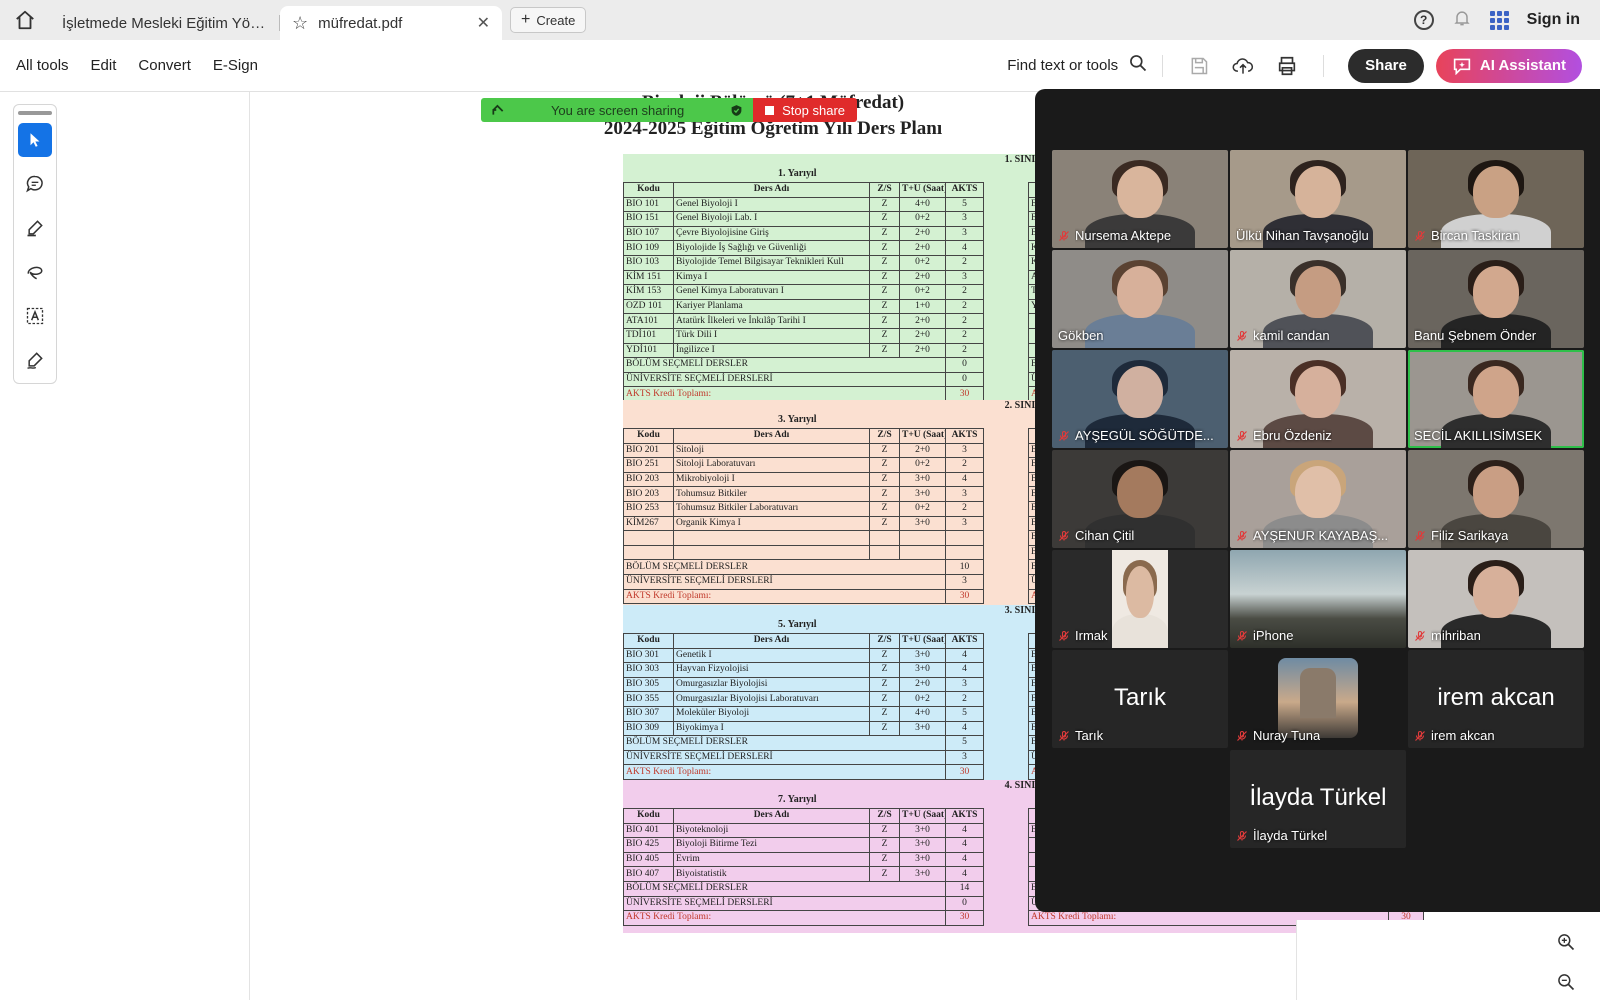 The image size is (1600, 1000). Describe the element at coordinates (1318, 599) in the screenshot. I see `participant-tile: iPhone` at that location.